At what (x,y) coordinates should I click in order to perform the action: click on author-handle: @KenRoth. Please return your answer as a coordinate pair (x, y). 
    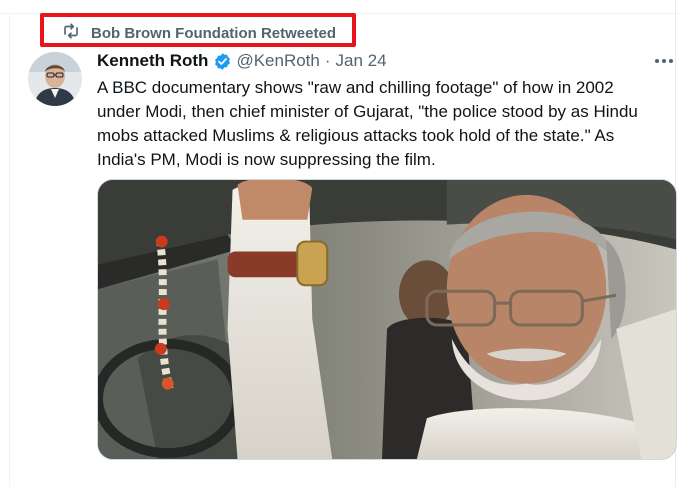
    Looking at the image, I should click on (277, 61).